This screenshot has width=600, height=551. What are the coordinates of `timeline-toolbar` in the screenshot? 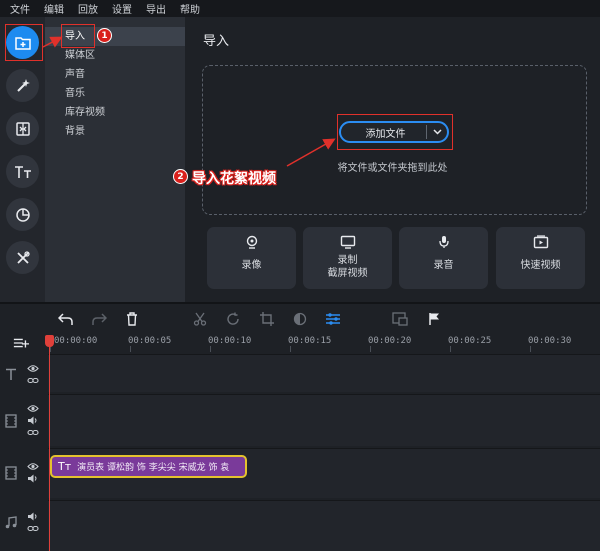 It's located at (300, 319).